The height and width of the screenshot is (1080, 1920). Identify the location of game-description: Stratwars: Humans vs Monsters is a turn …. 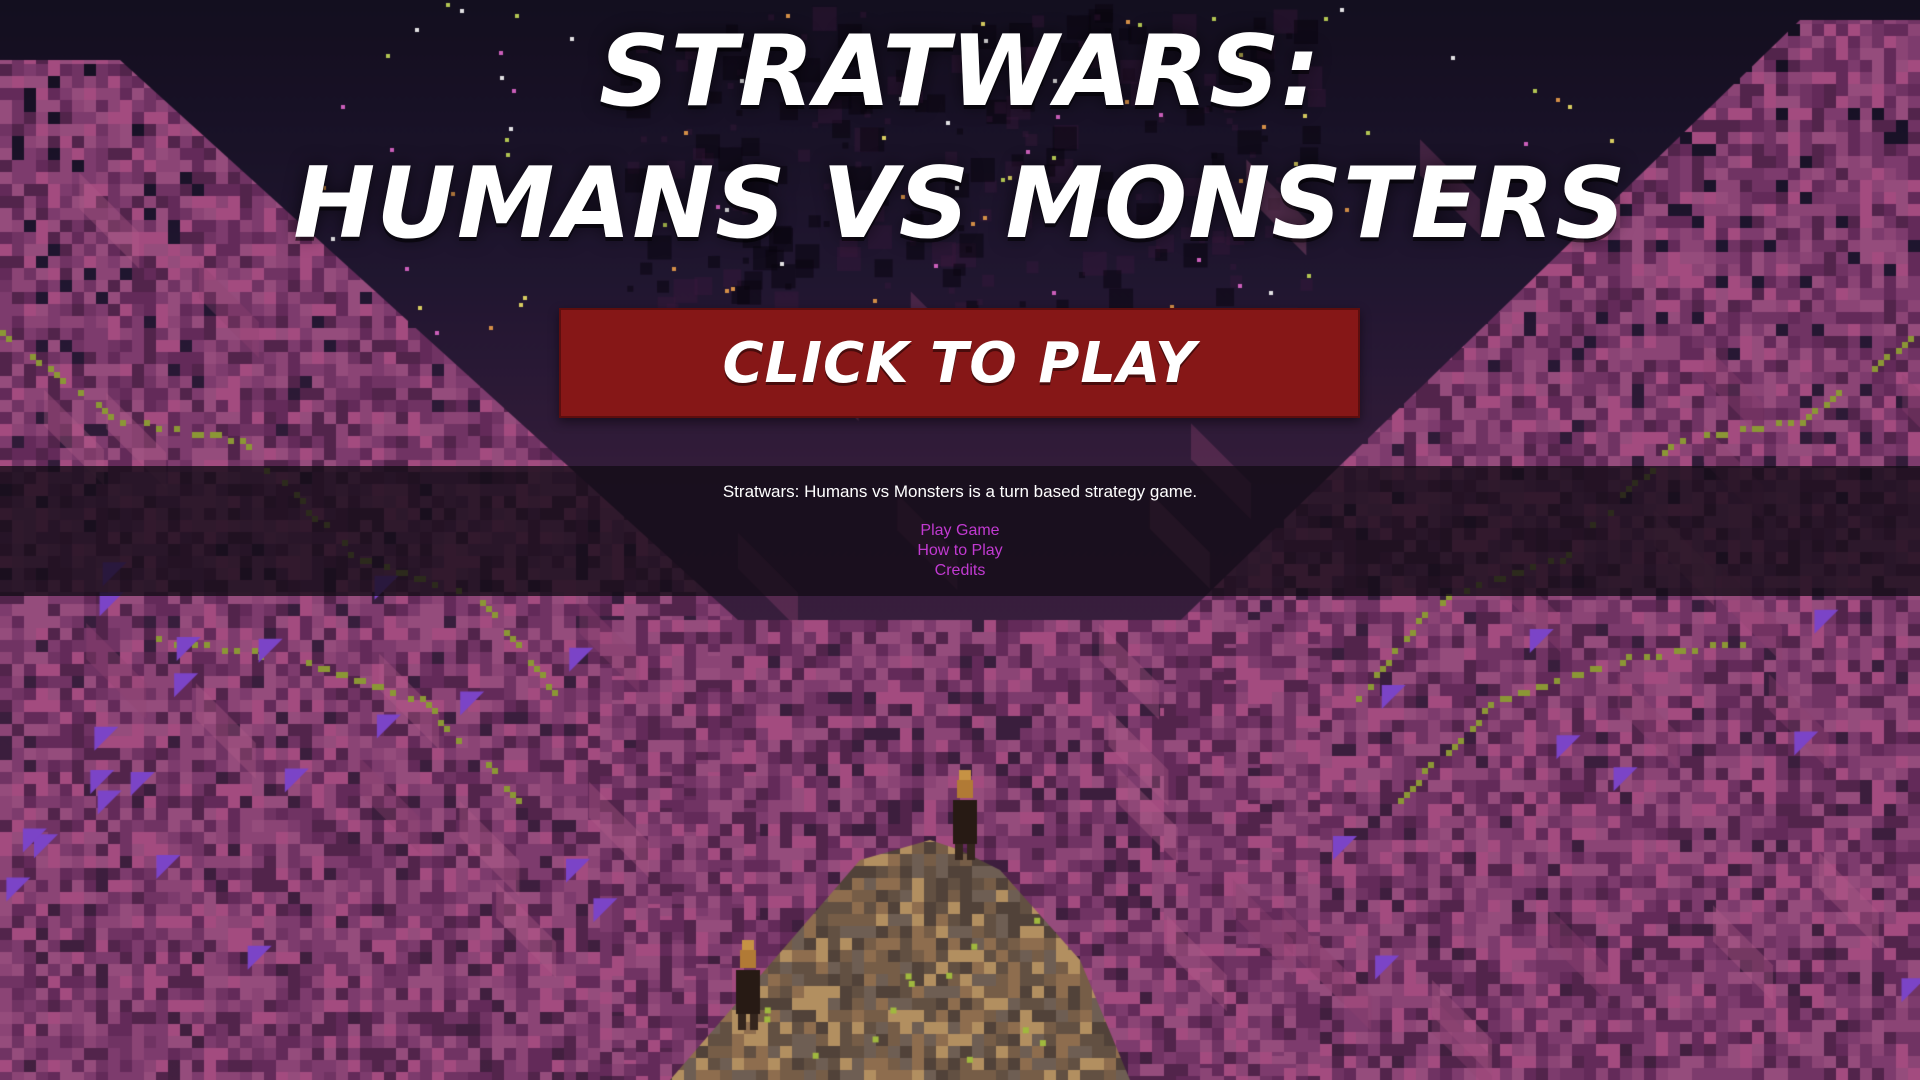
(960, 491).